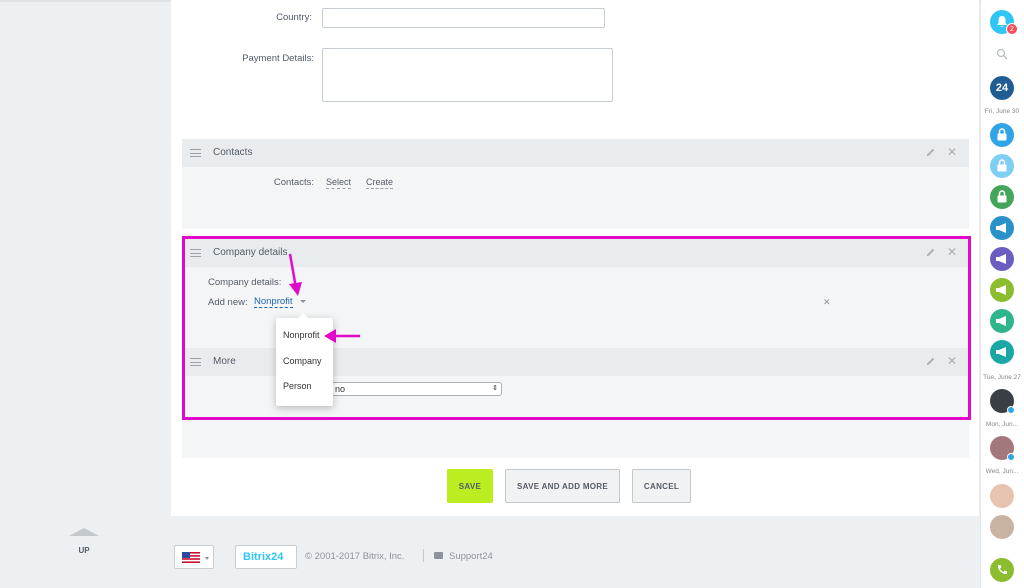 Image resolution: width=1024 pixels, height=588 pixels. I want to click on up-label: UP, so click(84, 550).